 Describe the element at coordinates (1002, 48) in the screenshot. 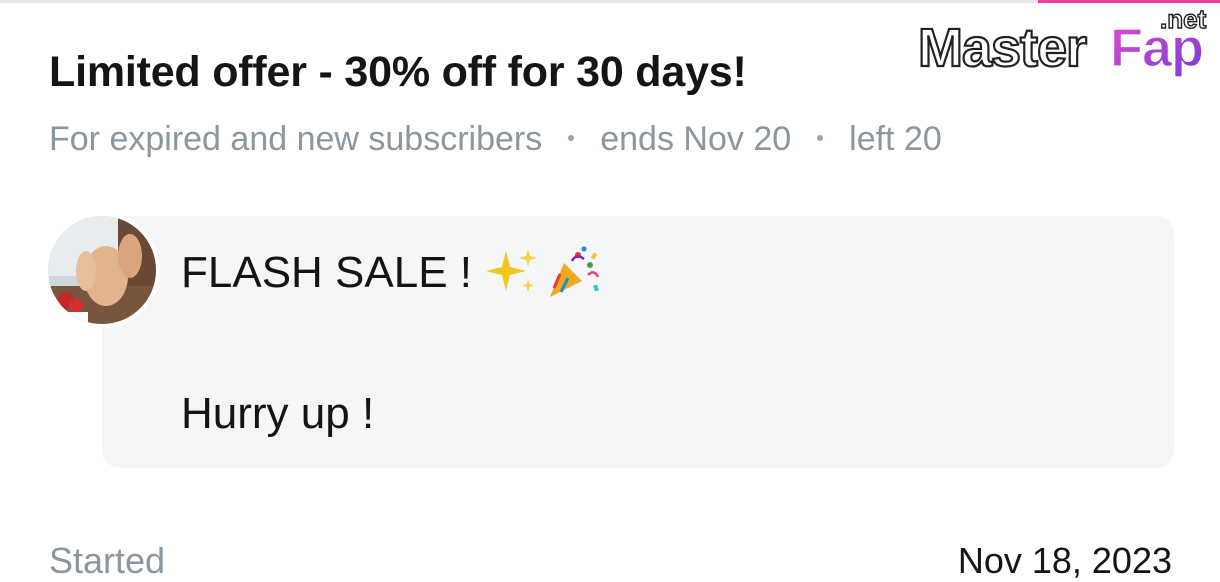

I see `svg-text: Master` at that location.